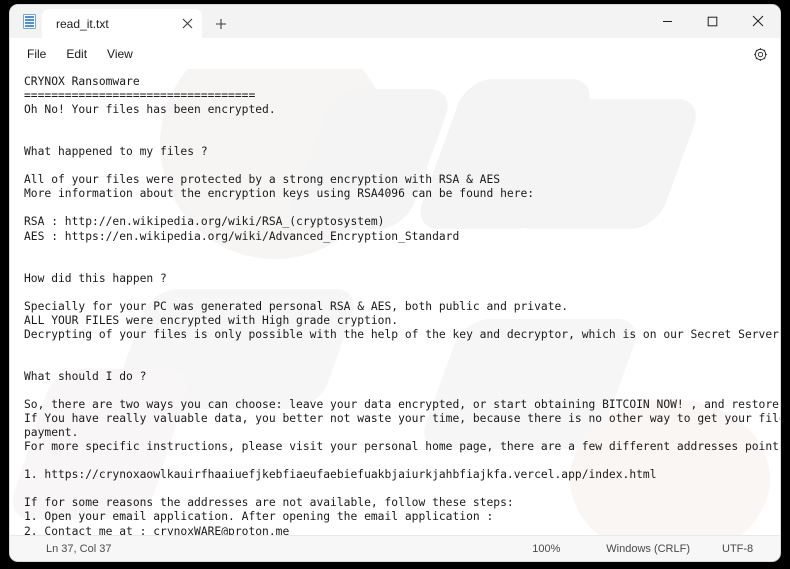  I want to click on close-button, so click(757, 21).